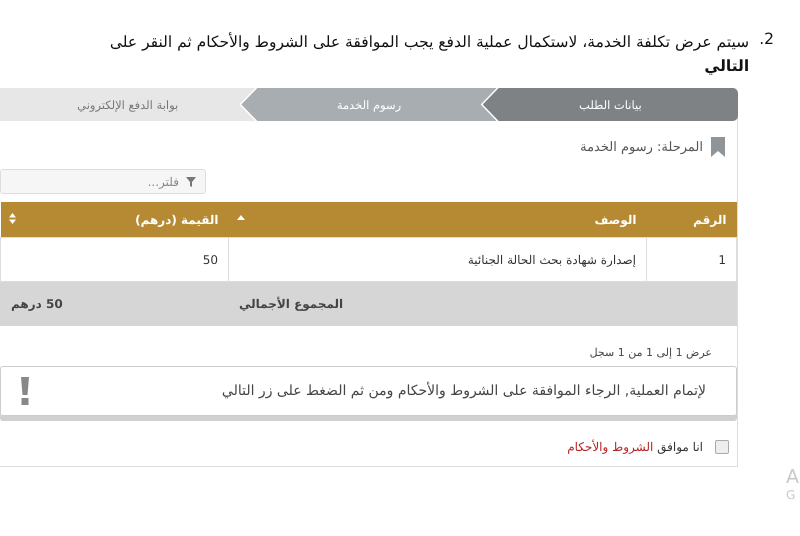 Image resolution: width=800 pixels, height=536 pixels. Describe the element at coordinates (191, 182) in the screenshot. I see `filter-icon` at that location.